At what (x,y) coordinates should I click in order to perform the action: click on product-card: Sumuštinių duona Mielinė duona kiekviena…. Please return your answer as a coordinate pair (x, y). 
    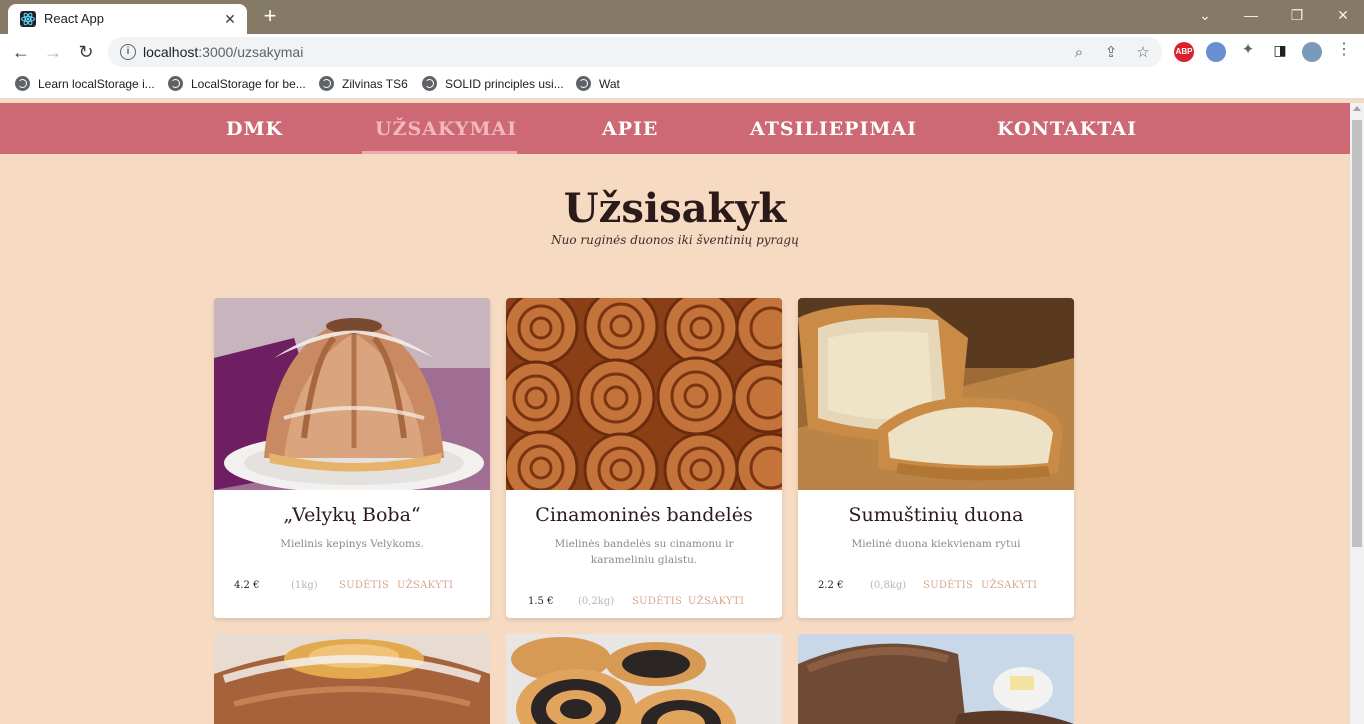
    Looking at the image, I should click on (936, 458).